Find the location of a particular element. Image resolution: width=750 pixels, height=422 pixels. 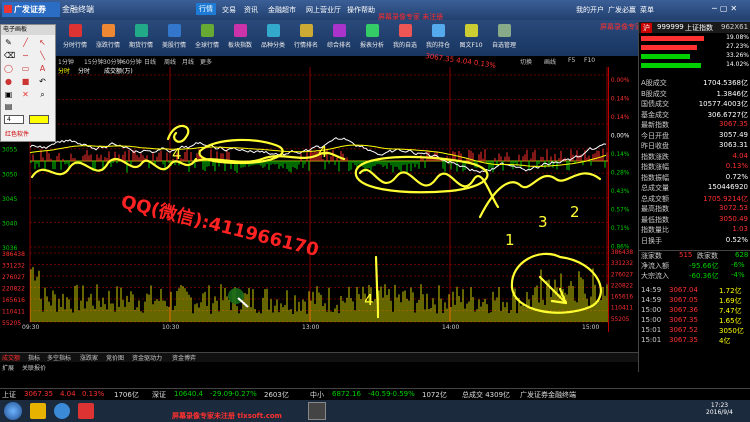

toolbar-button-label: 我的自选 is located at coordinates (404, 45).